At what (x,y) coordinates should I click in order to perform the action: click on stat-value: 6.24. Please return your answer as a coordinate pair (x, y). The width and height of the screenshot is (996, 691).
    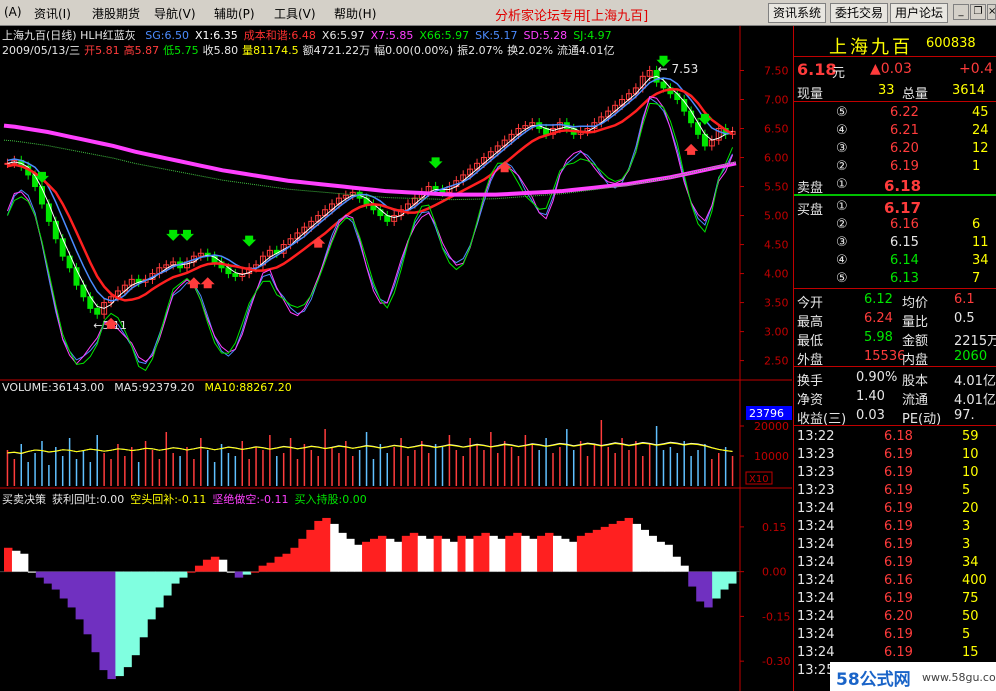
    Looking at the image, I should click on (878, 318).